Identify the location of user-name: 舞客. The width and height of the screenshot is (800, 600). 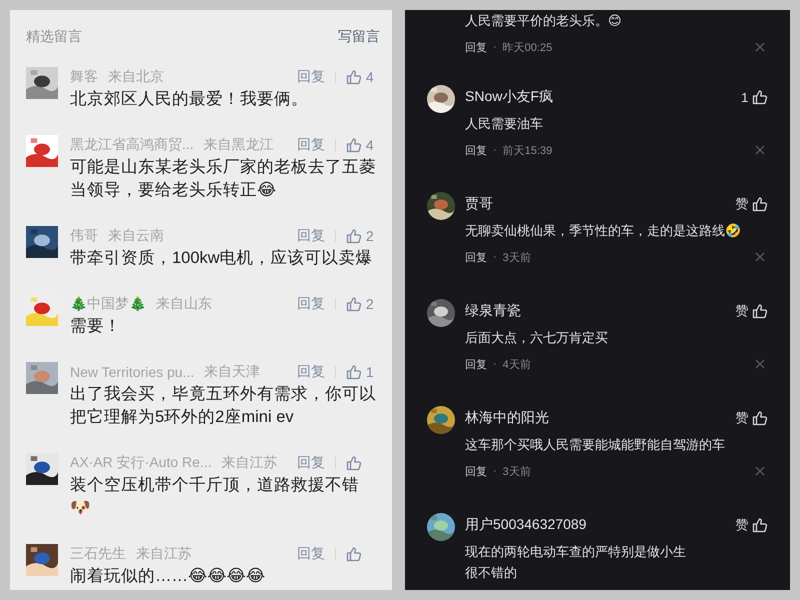
(84, 77).